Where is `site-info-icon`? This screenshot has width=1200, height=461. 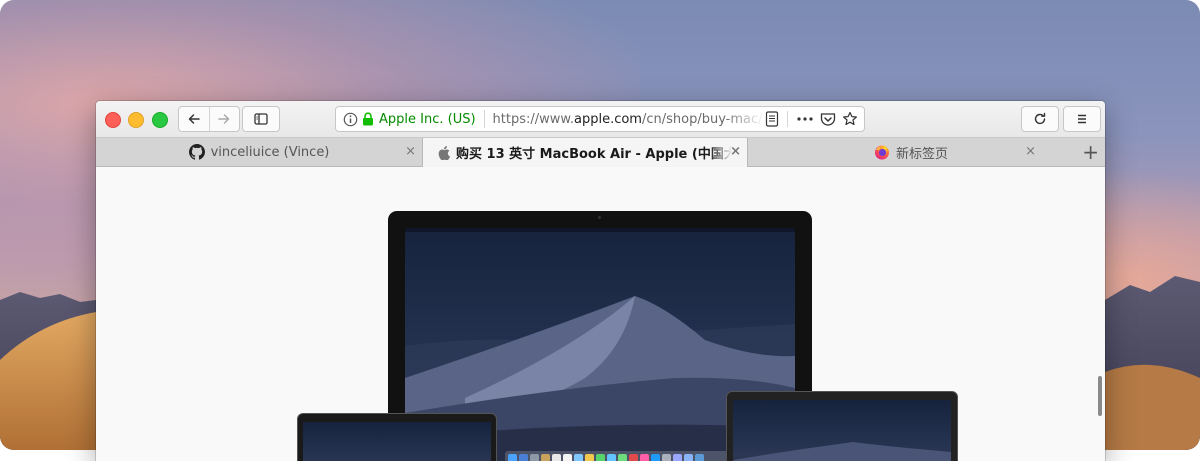 site-info-icon is located at coordinates (350, 119).